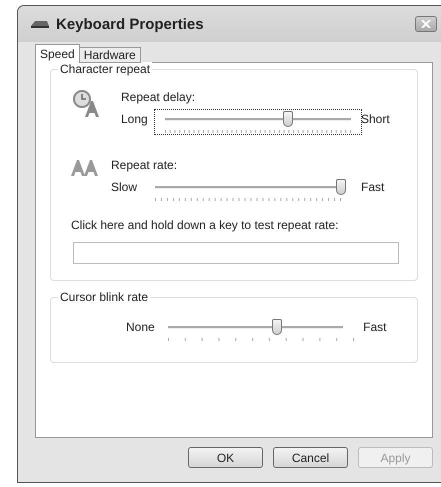 This screenshot has height=487, width=441. What do you see at coordinates (130, 24) in the screenshot?
I see `window-title: Keyboard Properties` at bounding box center [130, 24].